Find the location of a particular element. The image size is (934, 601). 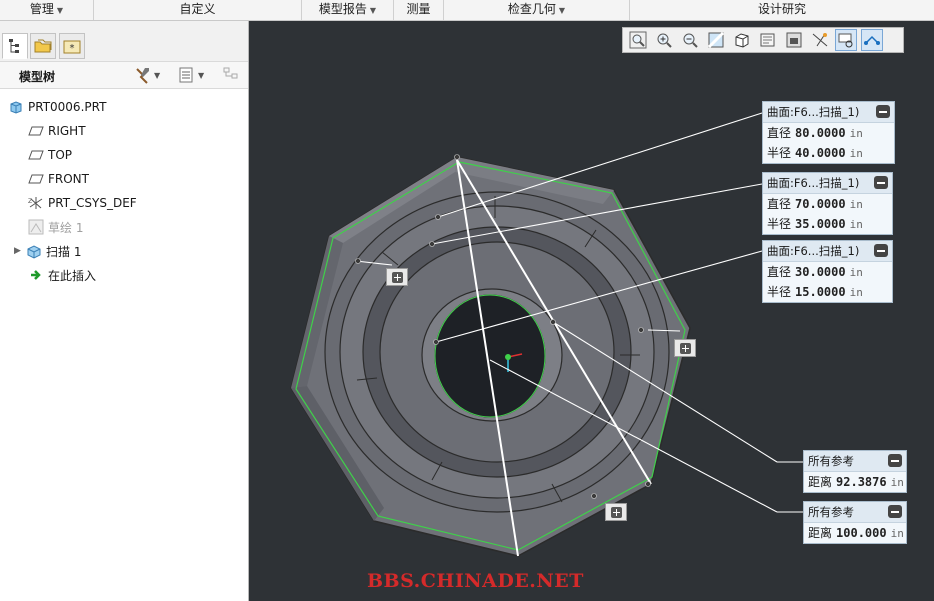

repaint-icon is located at coordinates (716, 40).